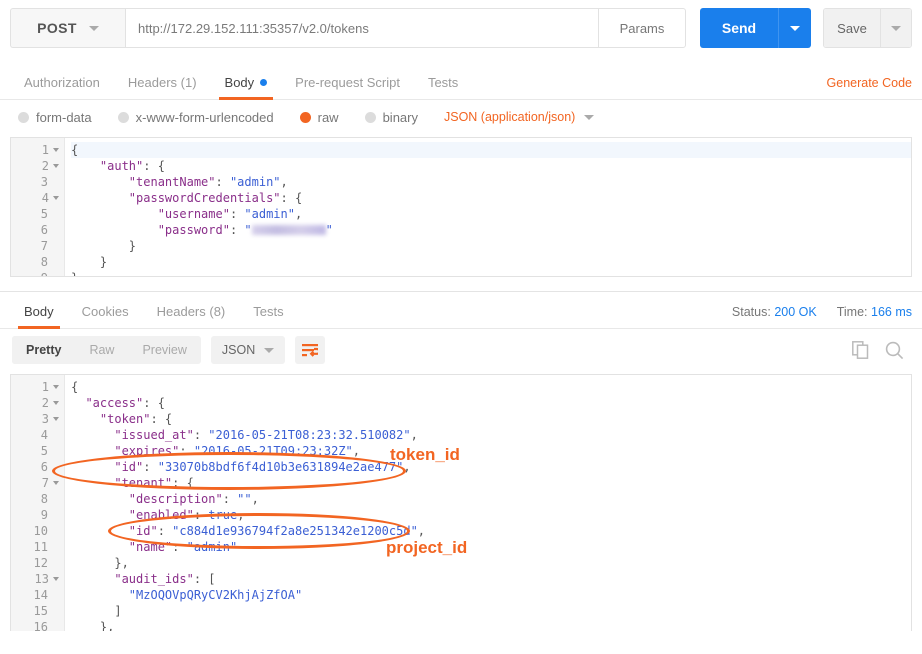 This screenshot has width=922, height=654. What do you see at coordinates (154, 483) in the screenshot?
I see `code-line: "tenant": {` at bounding box center [154, 483].